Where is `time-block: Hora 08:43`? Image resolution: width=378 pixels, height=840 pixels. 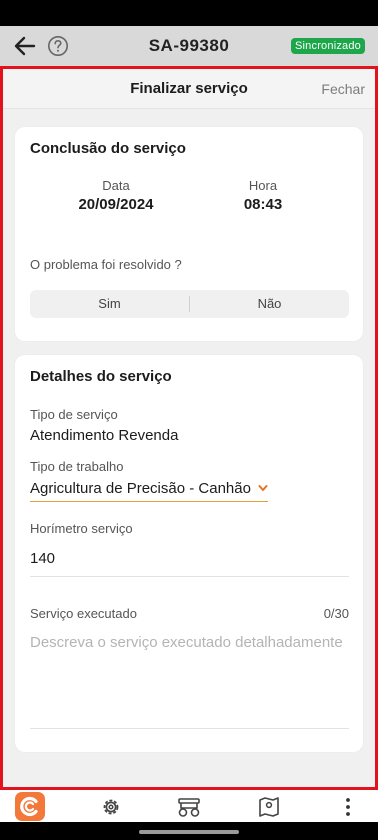 time-block: Hora 08:43 is located at coordinates (263, 195).